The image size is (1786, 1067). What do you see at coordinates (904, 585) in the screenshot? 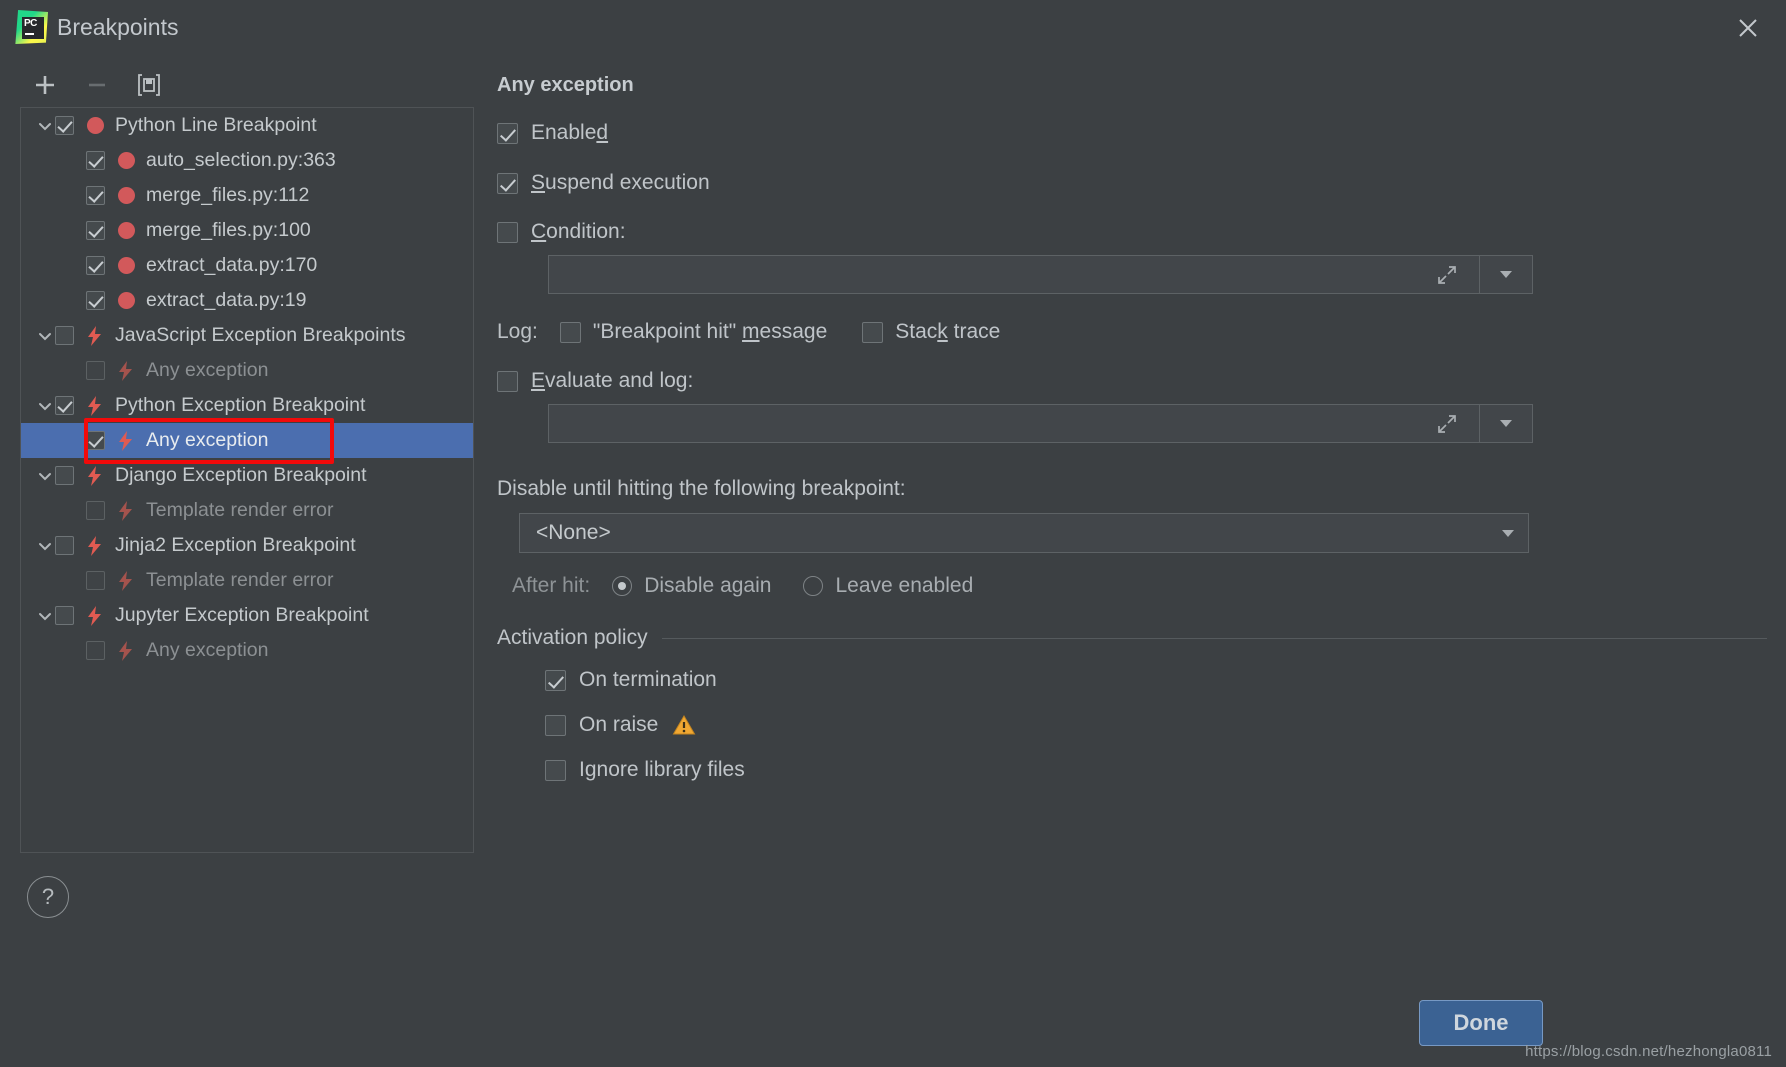
I see `after-hit-leave-enabled-label: Leave enabled` at bounding box center [904, 585].